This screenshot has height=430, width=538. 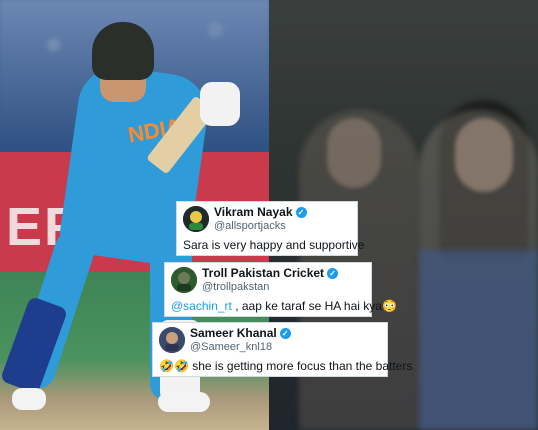 I want to click on spectator-jersey, so click(x=478, y=340).